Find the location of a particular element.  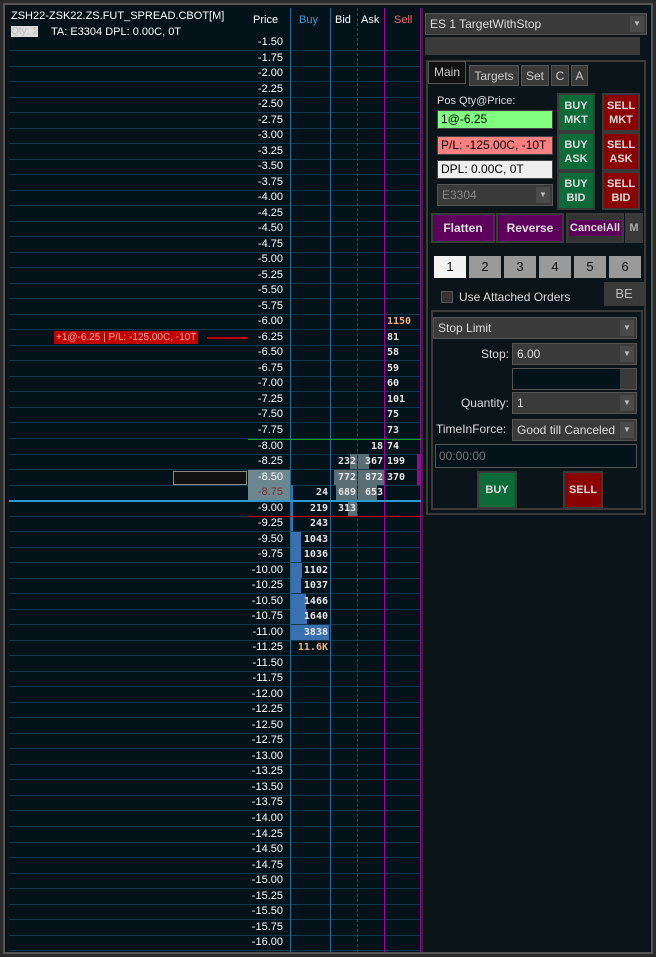

ladder-row: -11.25 11.6K is located at coordinates (215, 648).